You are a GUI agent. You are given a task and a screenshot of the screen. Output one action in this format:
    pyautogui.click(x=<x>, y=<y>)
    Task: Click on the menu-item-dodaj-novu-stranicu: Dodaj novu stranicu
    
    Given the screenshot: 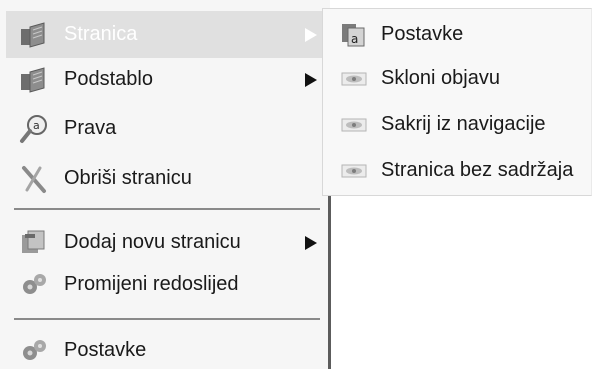 What is the action you would take?
    pyautogui.click(x=164, y=242)
    